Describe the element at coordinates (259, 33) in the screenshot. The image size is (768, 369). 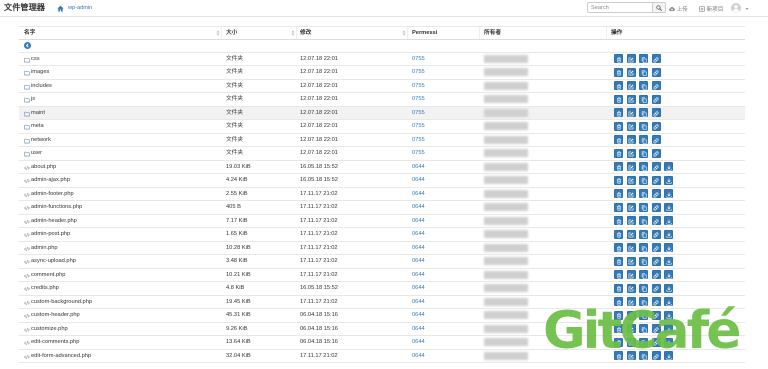
I see `header-size: 大小` at that location.